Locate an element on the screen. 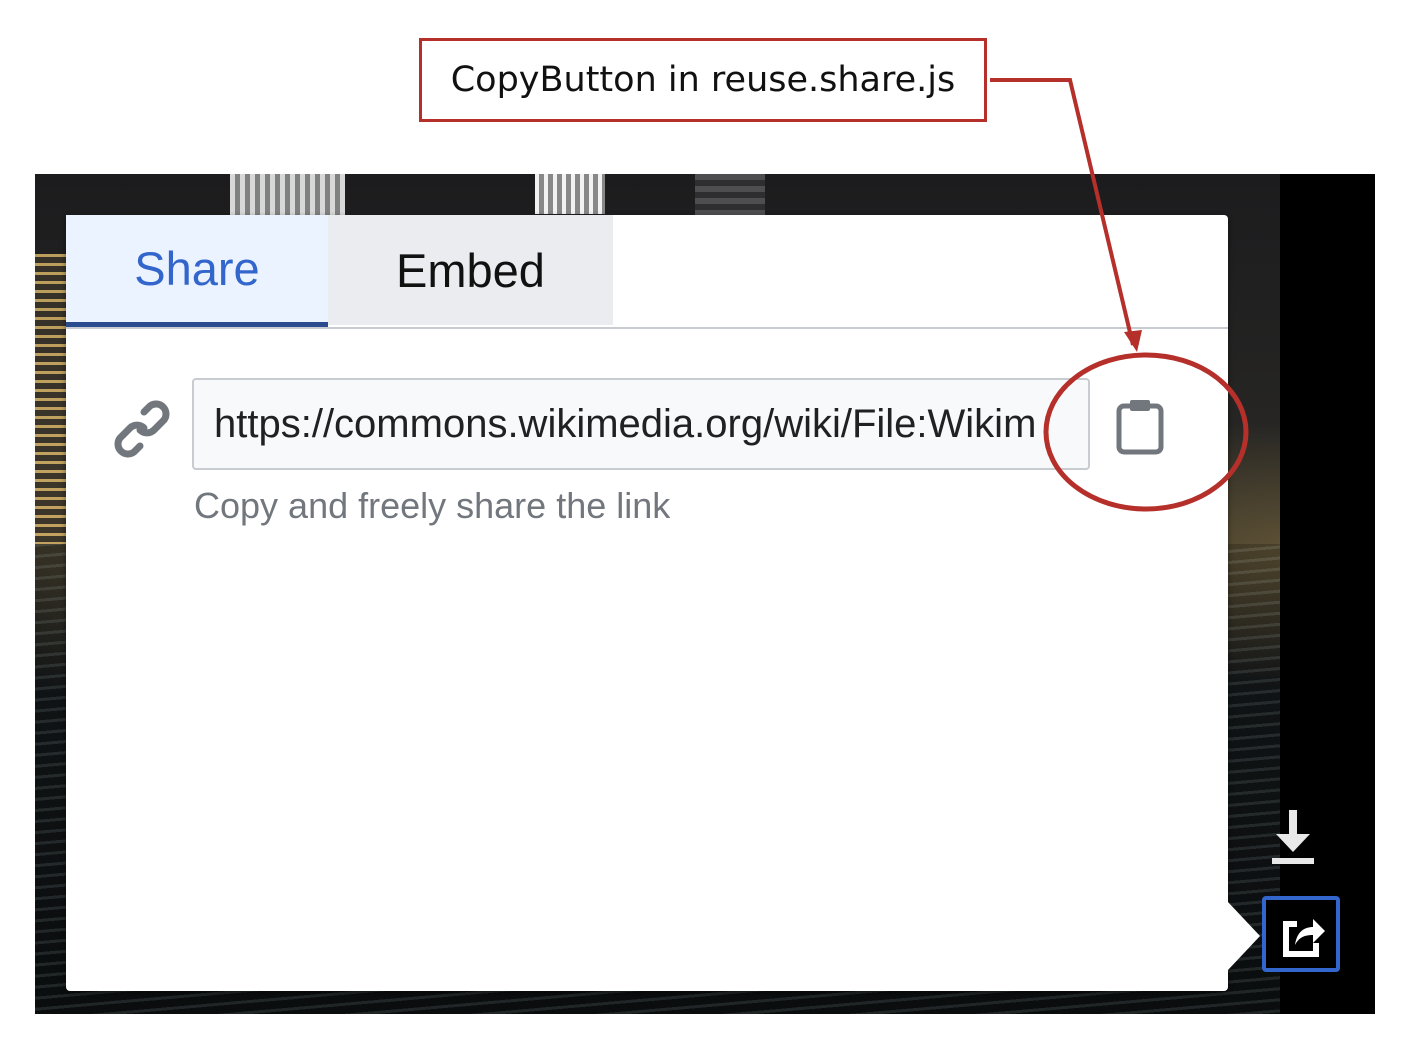  annotation-label: CopyButton in reuse.share.js is located at coordinates (703, 80).